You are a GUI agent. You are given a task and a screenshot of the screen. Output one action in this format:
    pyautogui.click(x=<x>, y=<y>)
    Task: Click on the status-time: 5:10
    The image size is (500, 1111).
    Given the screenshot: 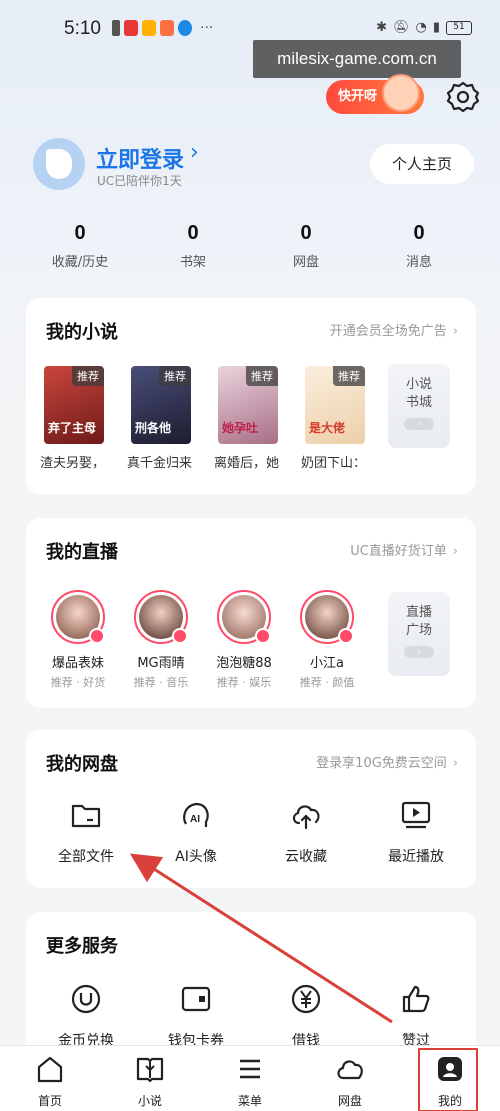 What is the action you would take?
    pyautogui.click(x=82, y=28)
    